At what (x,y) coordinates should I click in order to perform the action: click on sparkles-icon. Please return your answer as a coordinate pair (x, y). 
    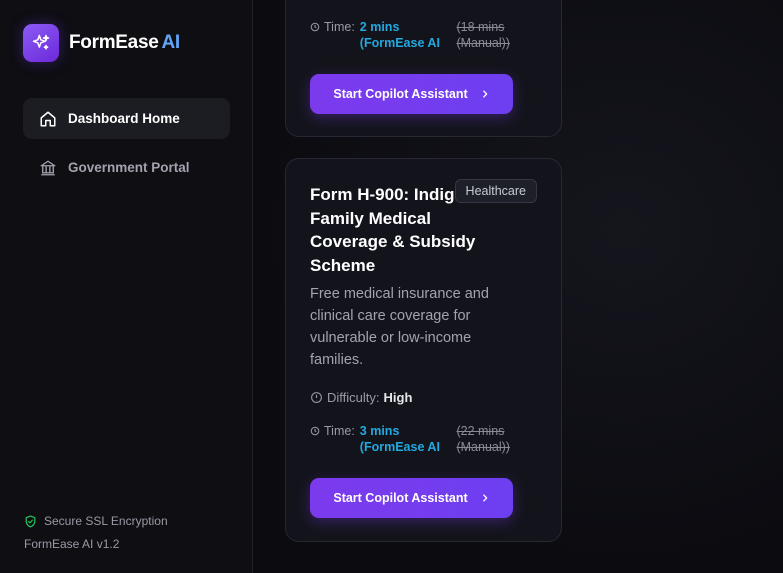
    Looking at the image, I should click on (41, 43).